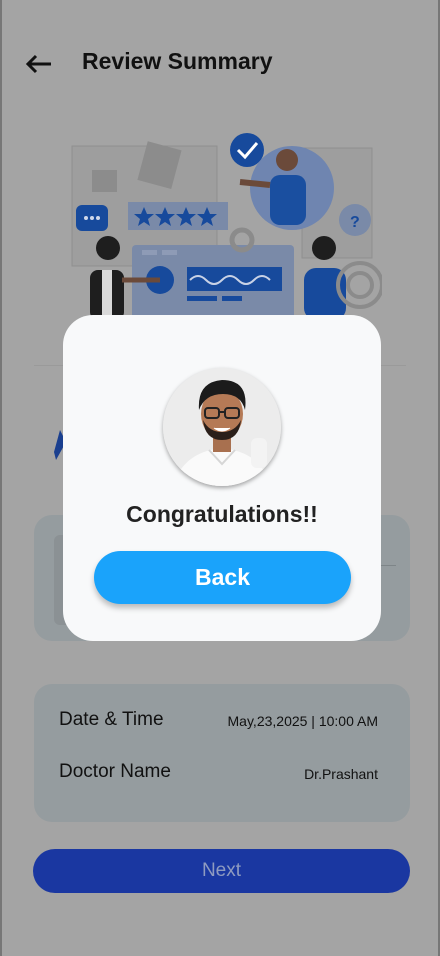  What do you see at coordinates (341, 774) in the screenshot?
I see `doctor-name-value: Dr.Prashant` at bounding box center [341, 774].